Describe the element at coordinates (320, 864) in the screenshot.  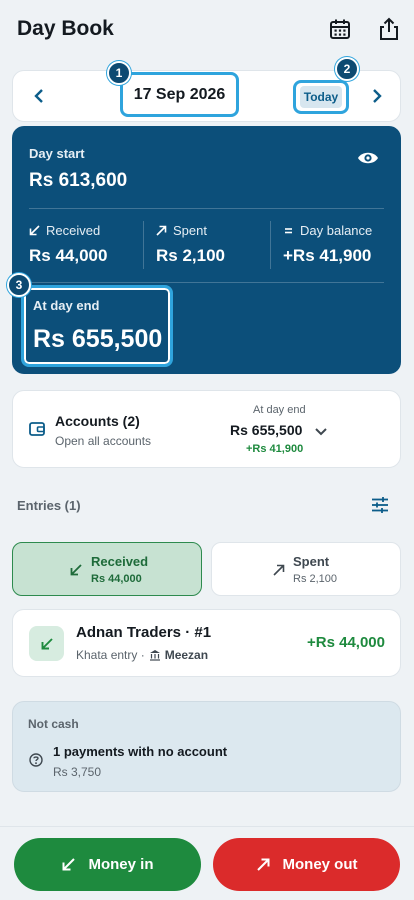
I see `money-out-label: Money out` at that location.